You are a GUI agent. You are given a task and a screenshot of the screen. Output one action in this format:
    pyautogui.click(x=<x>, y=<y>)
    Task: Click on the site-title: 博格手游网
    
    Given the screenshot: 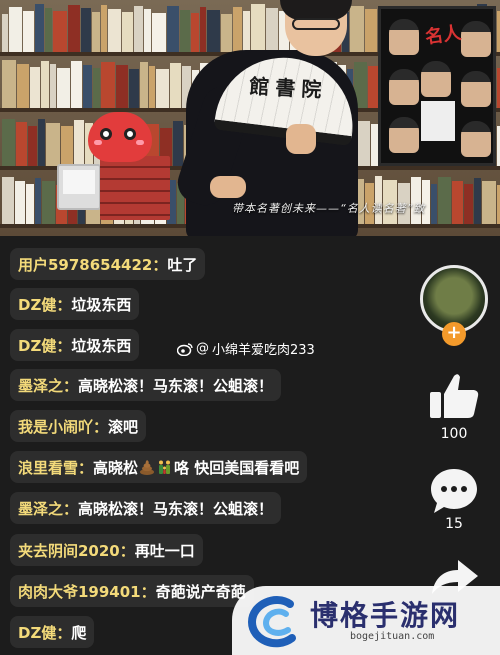 What is the action you would take?
    pyautogui.click(x=385, y=615)
    